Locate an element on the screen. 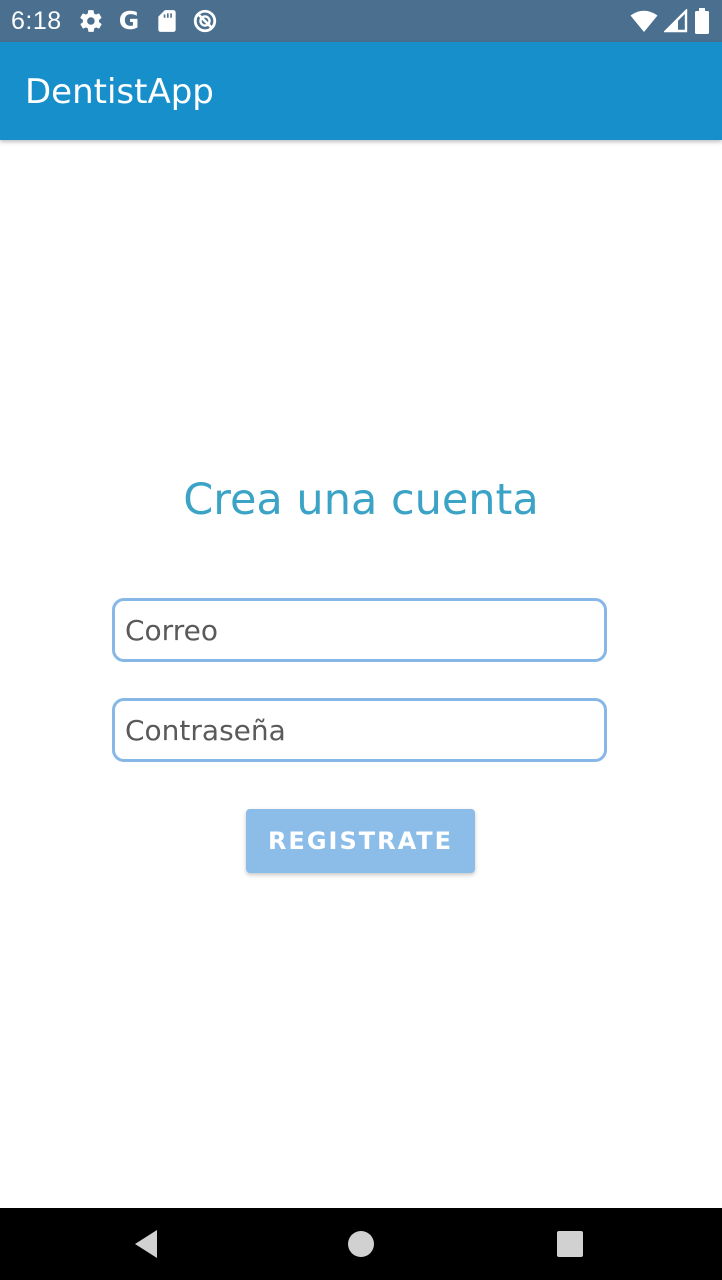 The image size is (722, 1280). password-field is located at coordinates (360, 730).